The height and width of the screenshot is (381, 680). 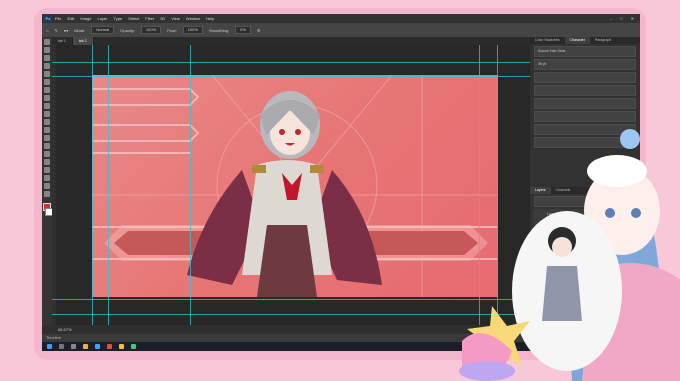 What do you see at coordinates (85, 18) in the screenshot?
I see `menu-image: Image` at bounding box center [85, 18].